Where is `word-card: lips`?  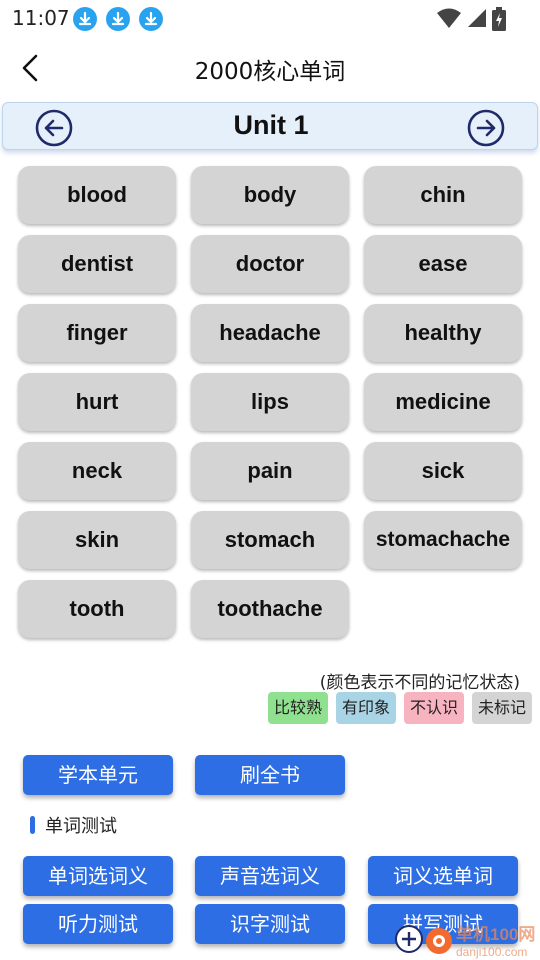 word-card: lips is located at coordinates (270, 402).